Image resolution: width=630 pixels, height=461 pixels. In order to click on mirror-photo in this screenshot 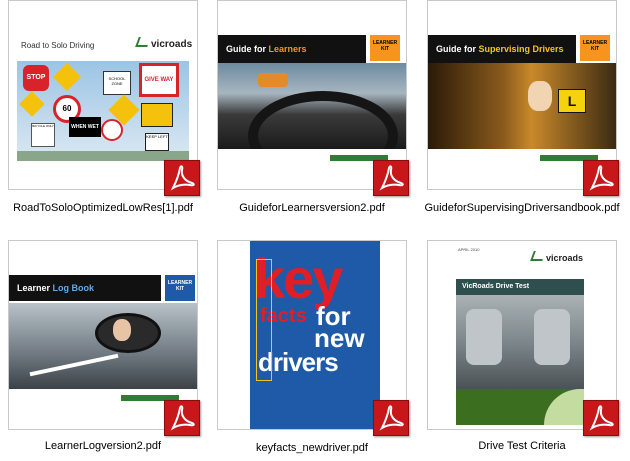, I will do `click(103, 346)`.